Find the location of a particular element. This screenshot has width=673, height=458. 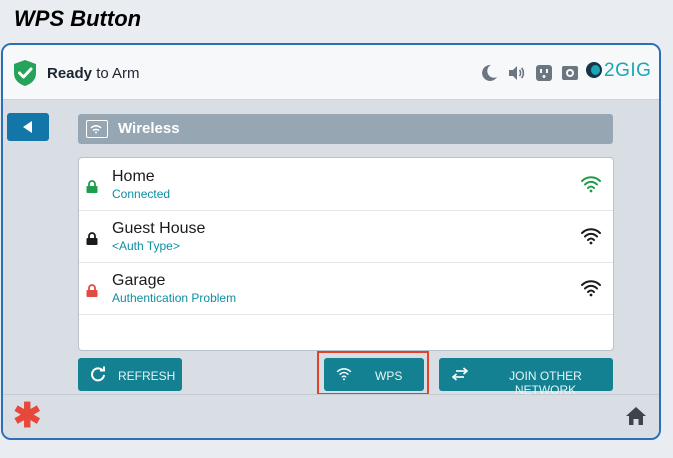

network-status: <Auth Type> is located at coordinates (146, 246).